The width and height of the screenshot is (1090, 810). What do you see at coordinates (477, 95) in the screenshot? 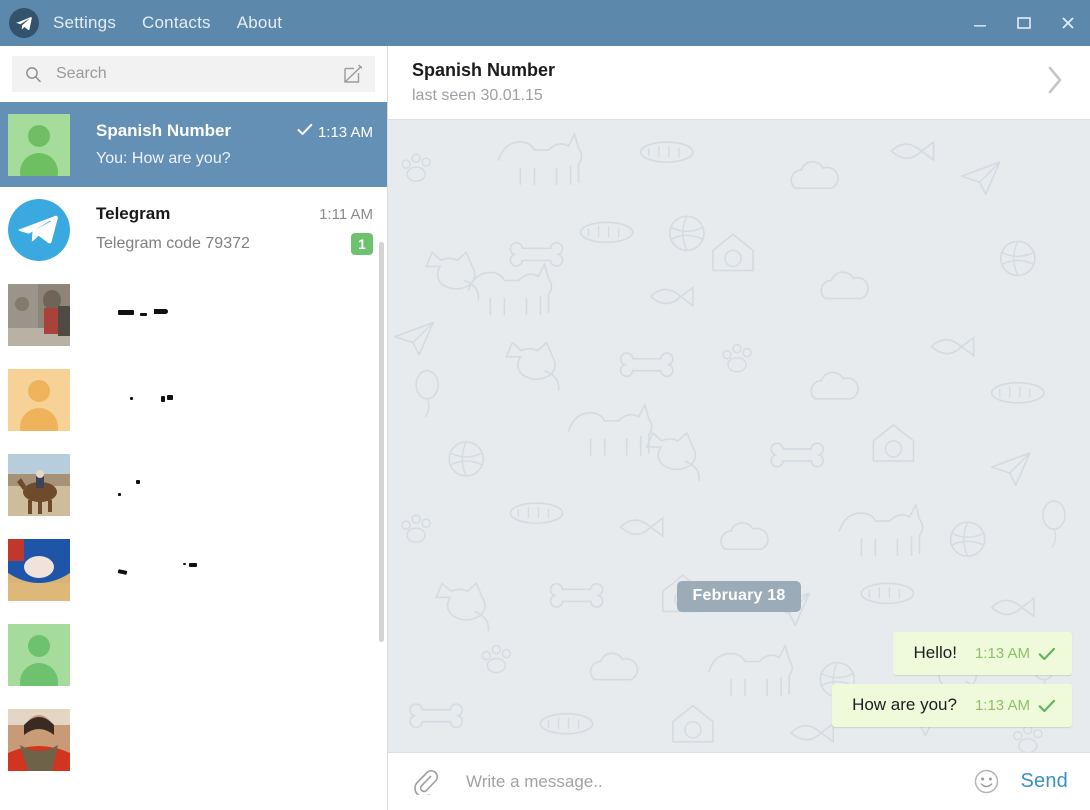
I see `chat-status: last seen 30.01.15` at bounding box center [477, 95].